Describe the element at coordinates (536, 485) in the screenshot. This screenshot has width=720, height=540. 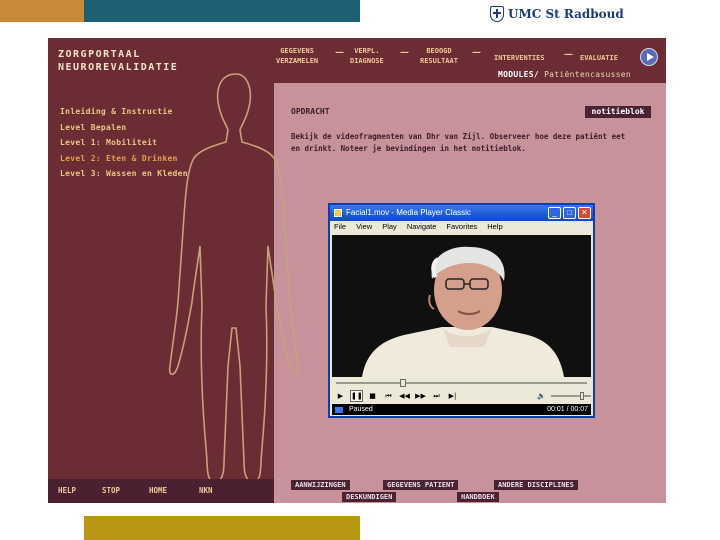
I see `tab-andere-disciplines: ANDERE DISCIPLINES` at that location.